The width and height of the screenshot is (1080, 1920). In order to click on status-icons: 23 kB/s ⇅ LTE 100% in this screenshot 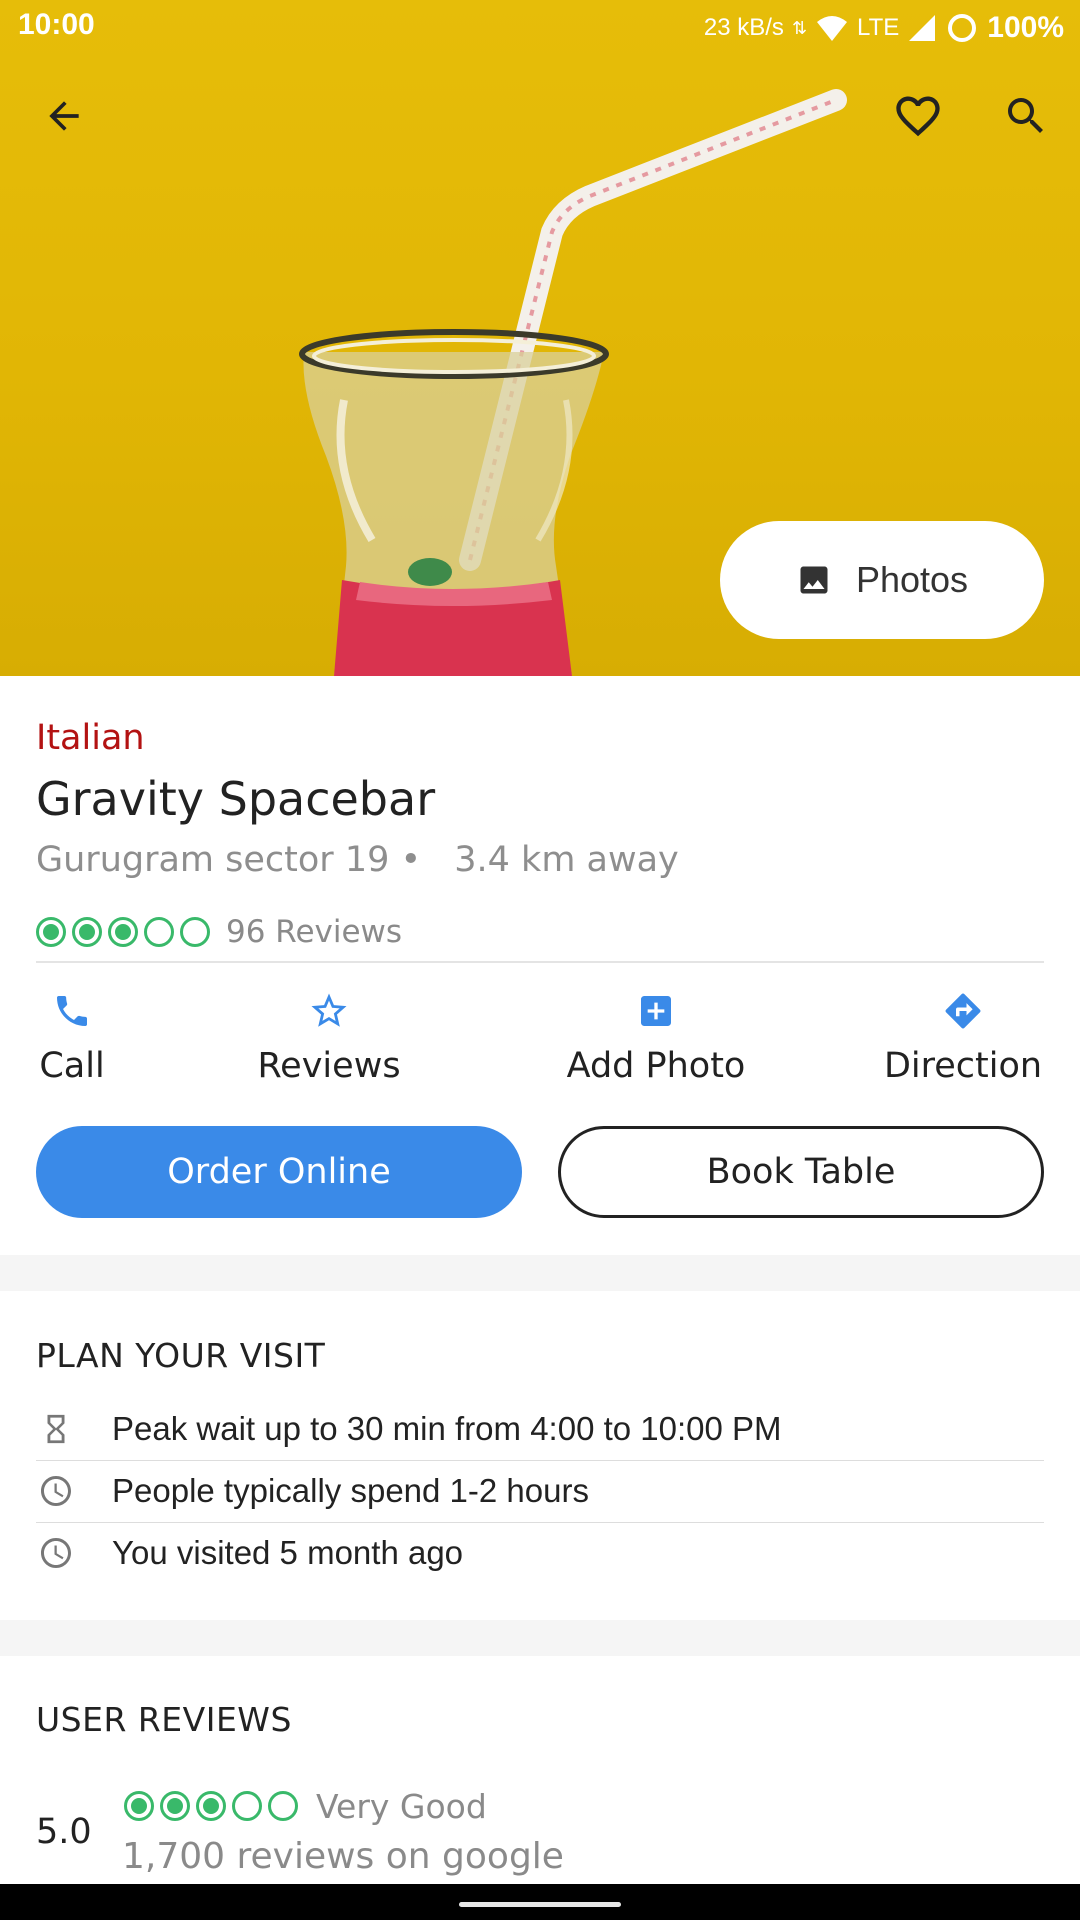, I will do `click(884, 28)`.